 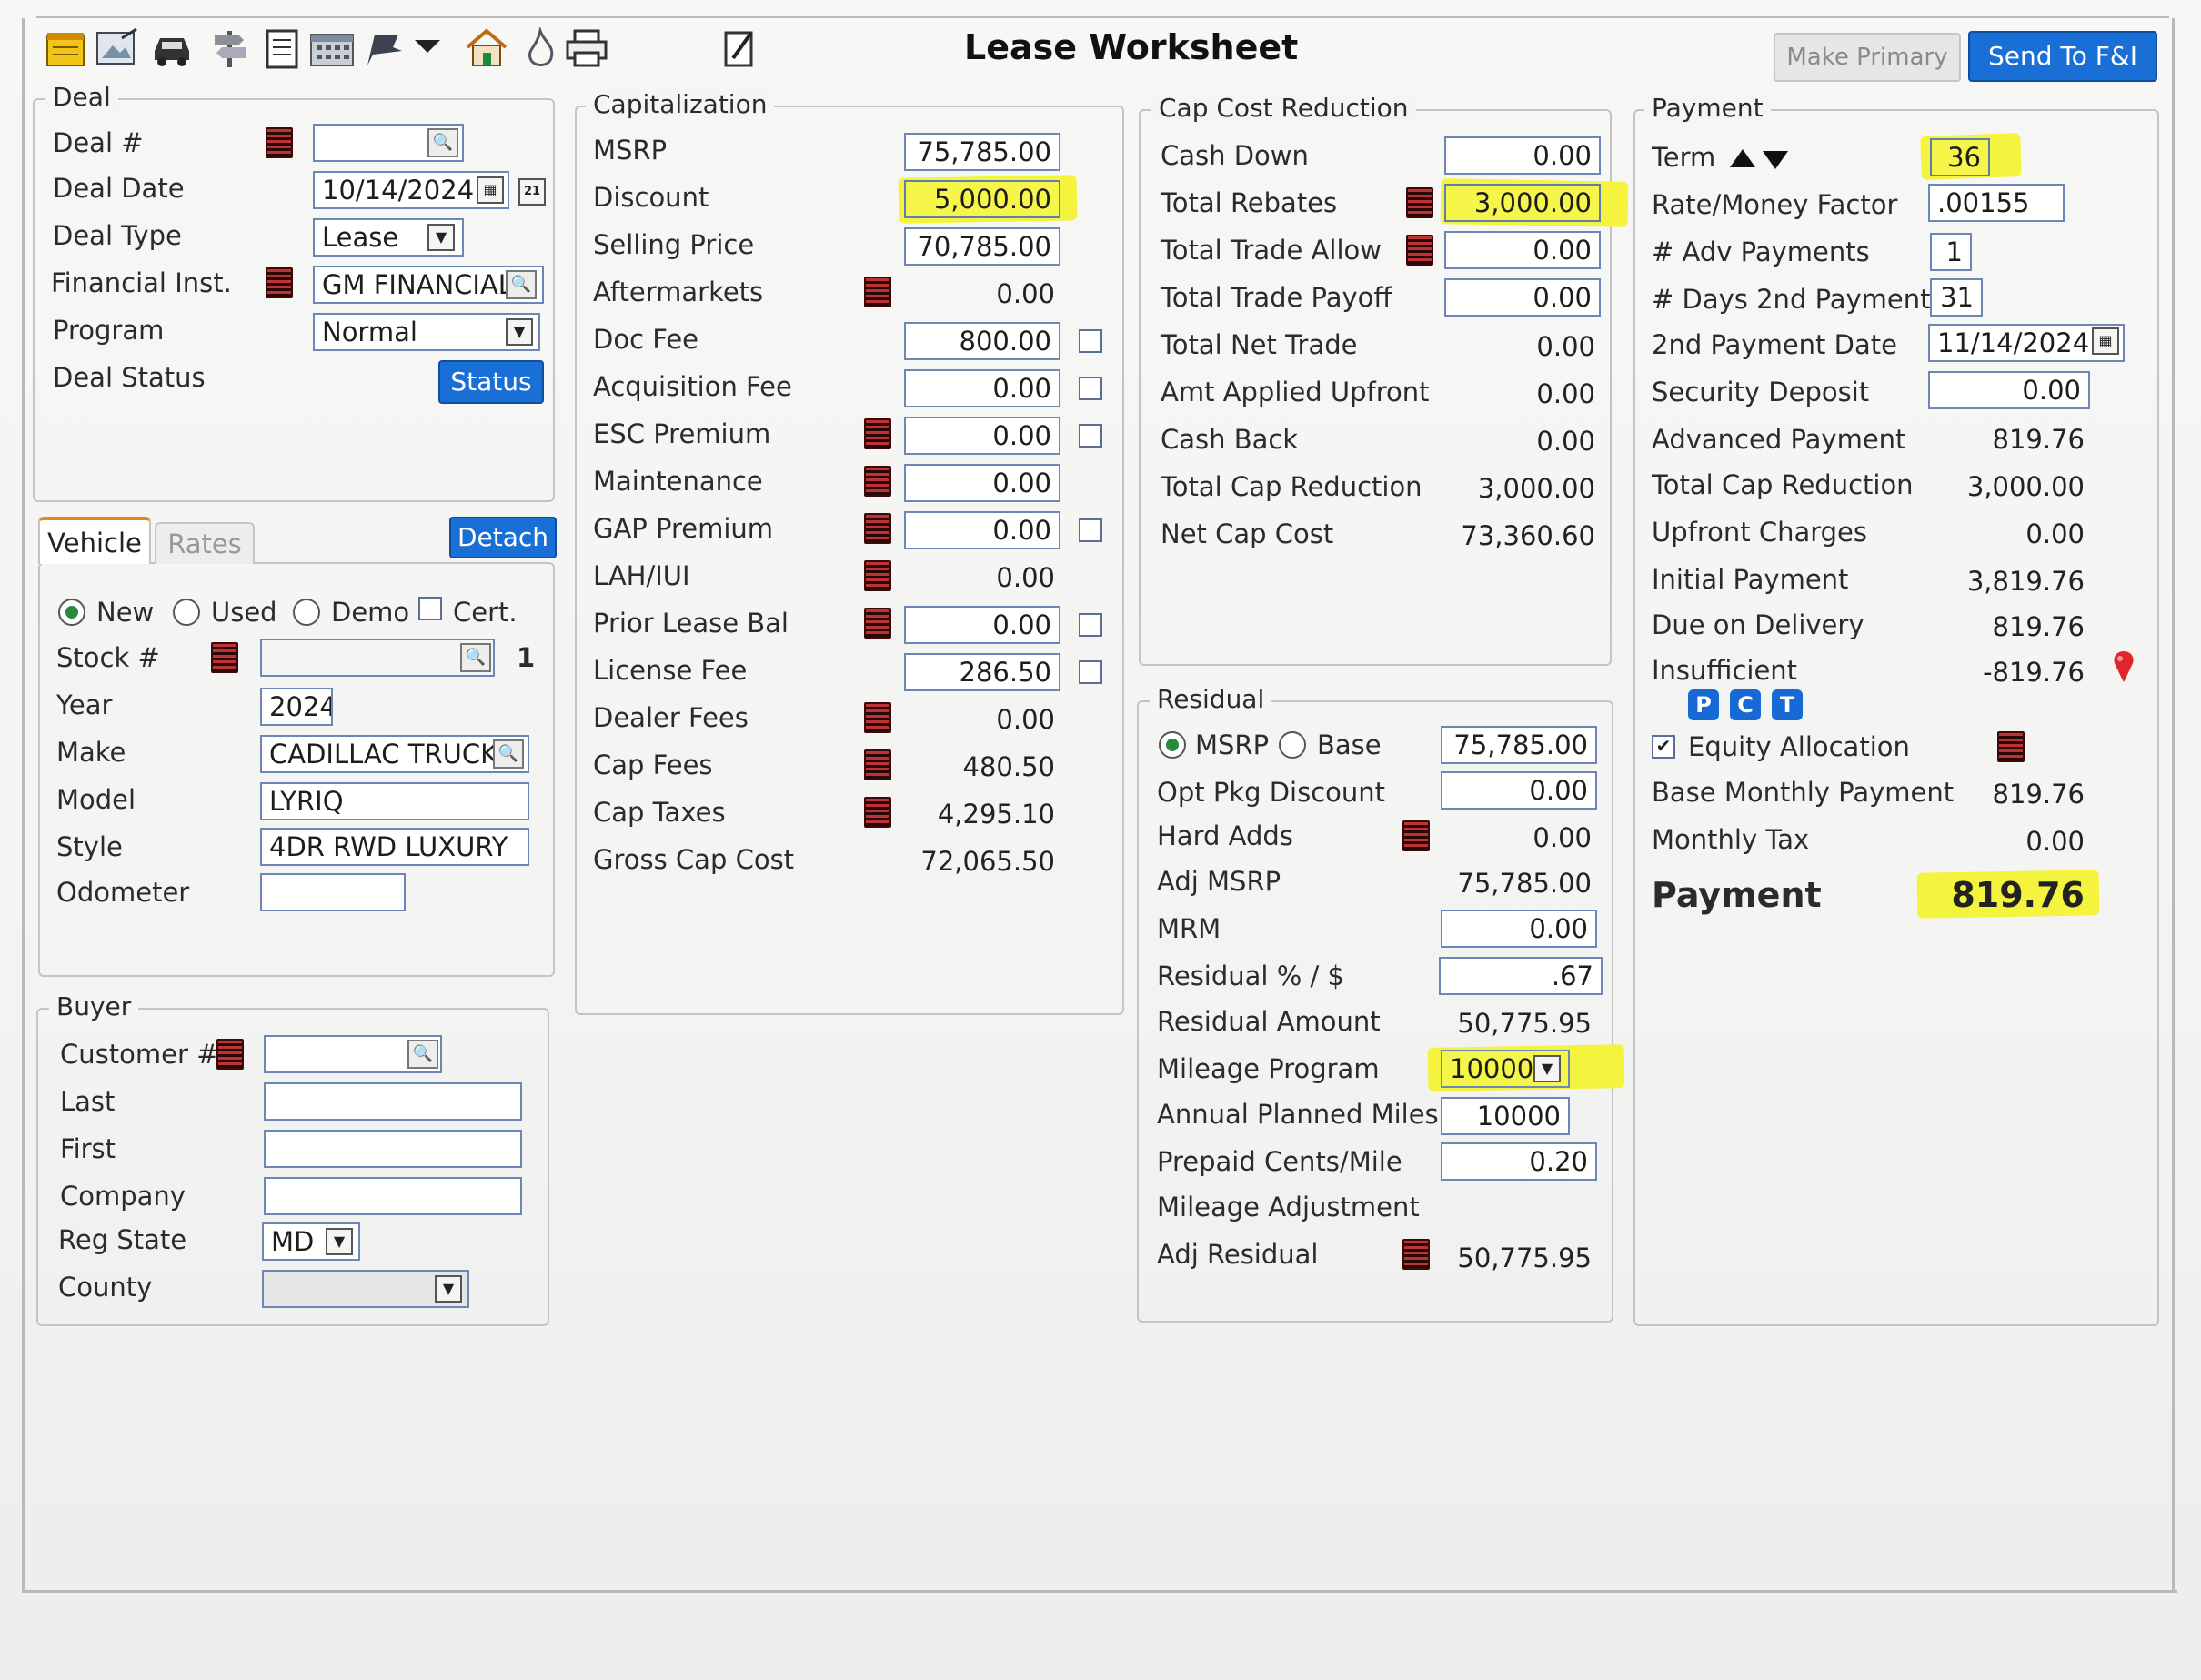 What do you see at coordinates (279, 282) in the screenshot?
I see `fin-inst-book-icon` at bounding box center [279, 282].